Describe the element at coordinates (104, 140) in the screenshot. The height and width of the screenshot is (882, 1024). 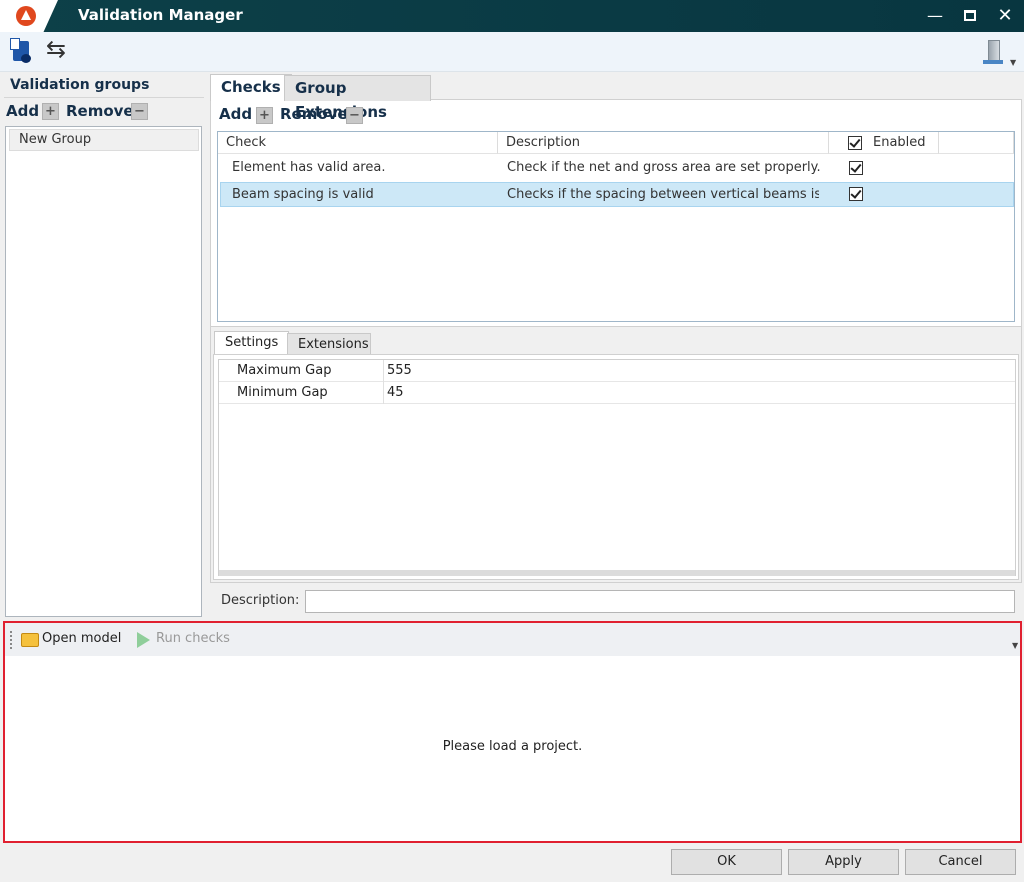
I see `list-item: New Group` at that location.